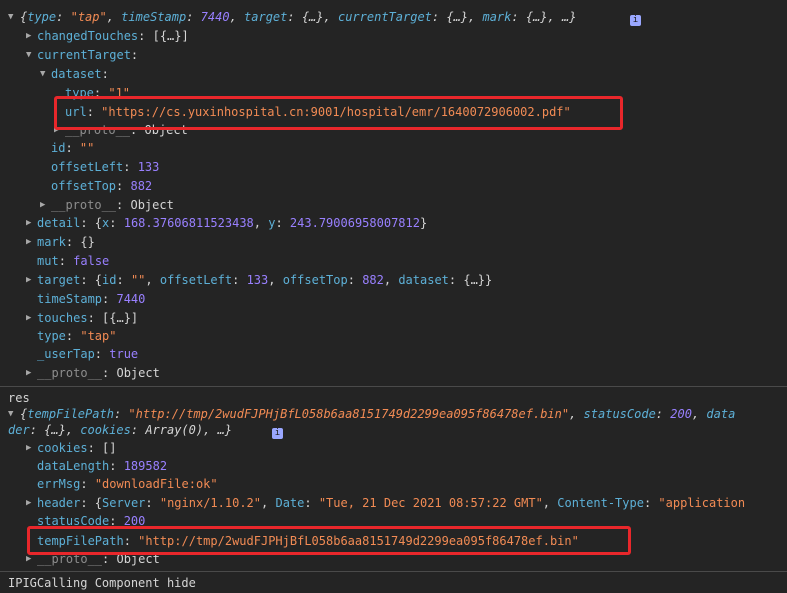 This screenshot has height=593, width=787. What do you see at coordinates (87, 242) in the screenshot?
I see `prop-value: {}` at bounding box center [87, 242].